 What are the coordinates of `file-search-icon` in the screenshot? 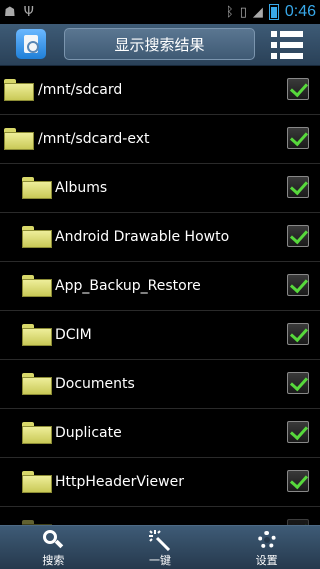 It's located at (31, 44).